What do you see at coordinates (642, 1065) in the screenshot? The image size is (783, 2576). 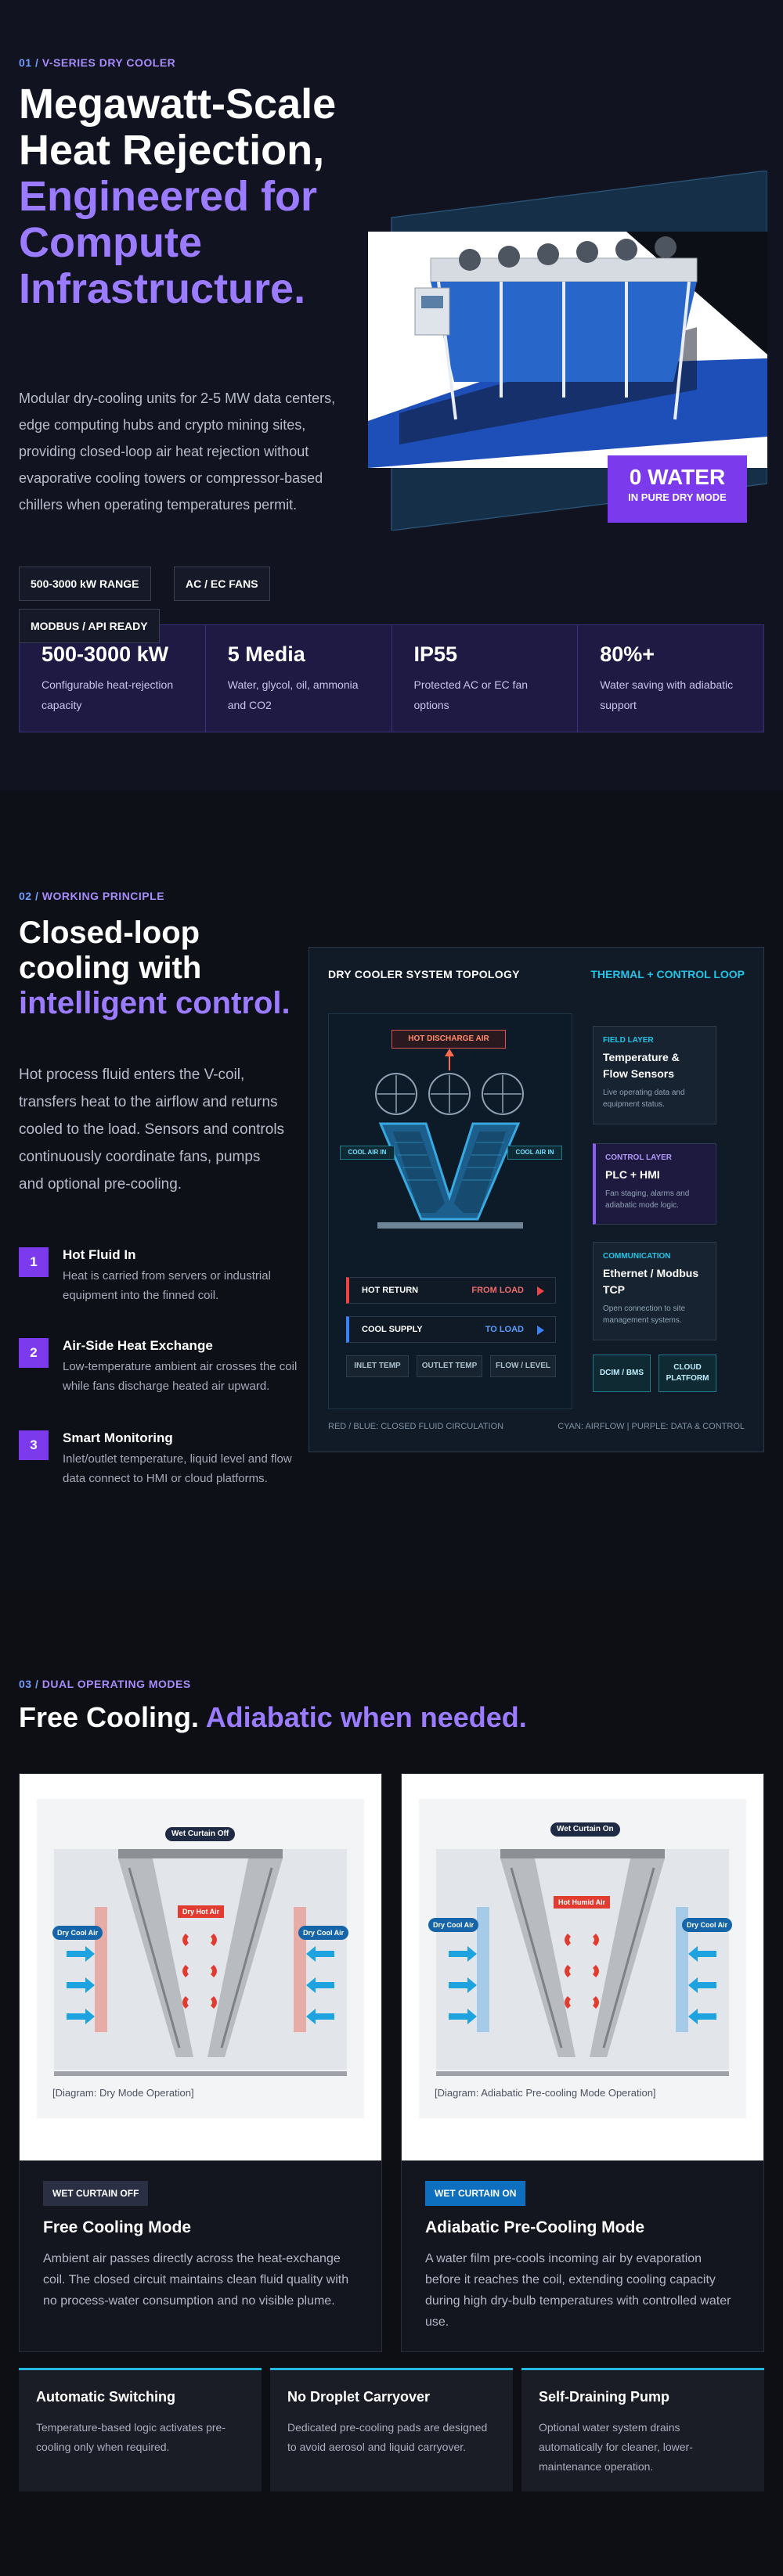 I see `layer-title: Temperature & Flow Sensors` at bounding box center [642, 1065].